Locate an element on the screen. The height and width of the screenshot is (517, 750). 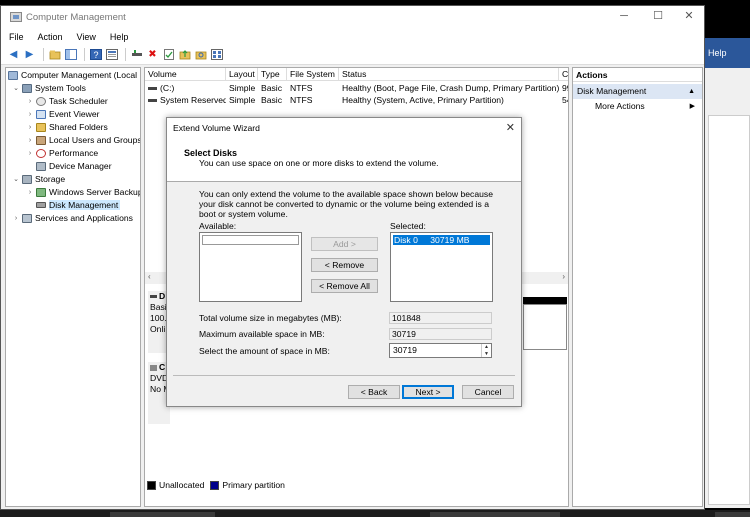
actions-header: Actions is located at coordinates (637, 75).